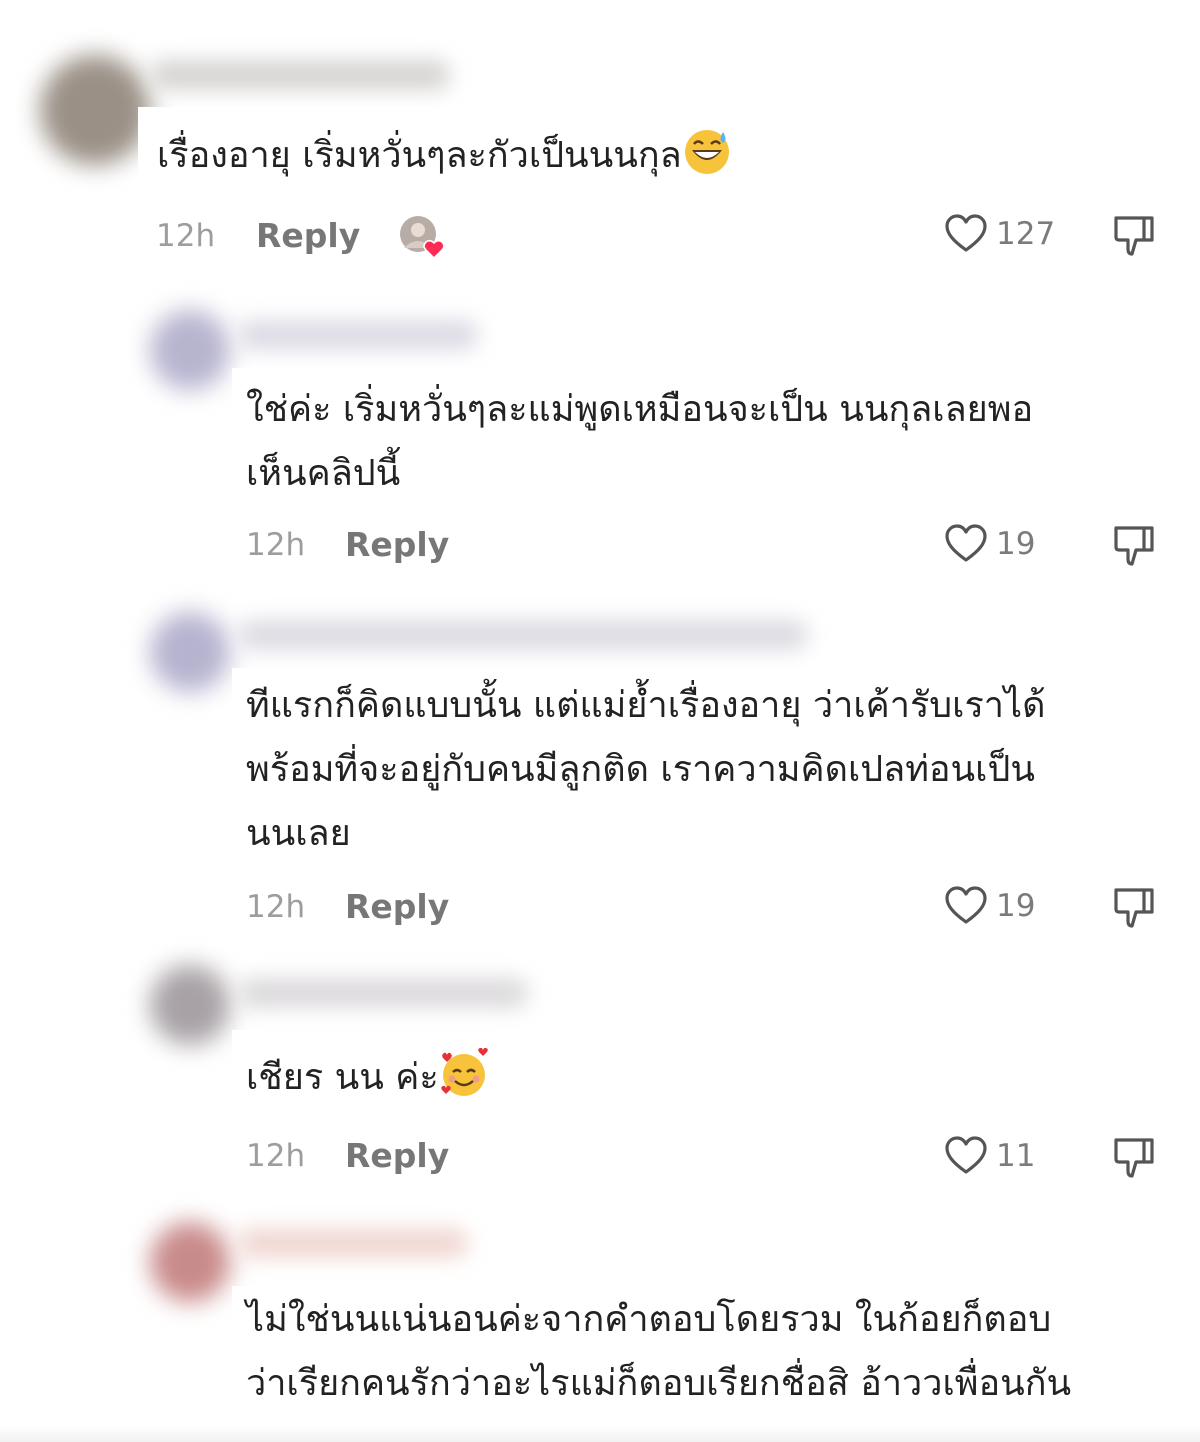 This screenshot has height=1442, width=1200. Describe the element at coordinates (1015, 1156) in the screenshot. I see `like-count: 11` at that location.